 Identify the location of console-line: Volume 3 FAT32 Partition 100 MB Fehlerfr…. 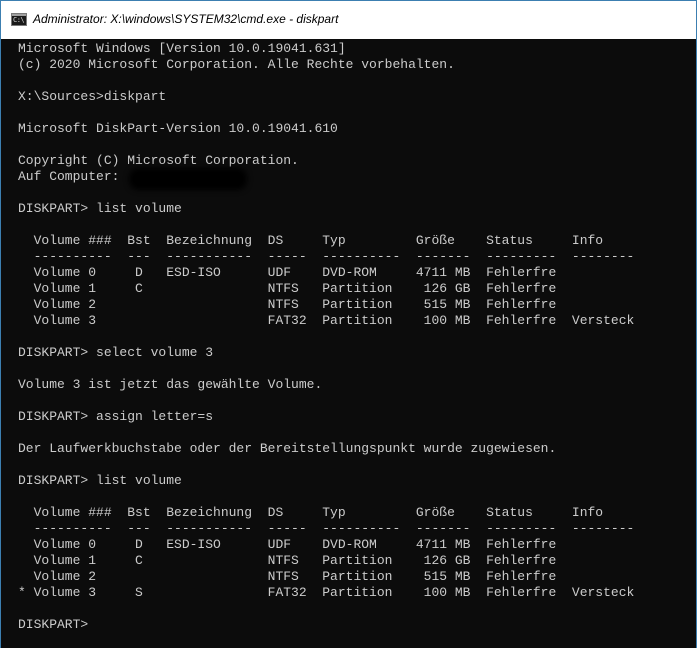
(326, 320).